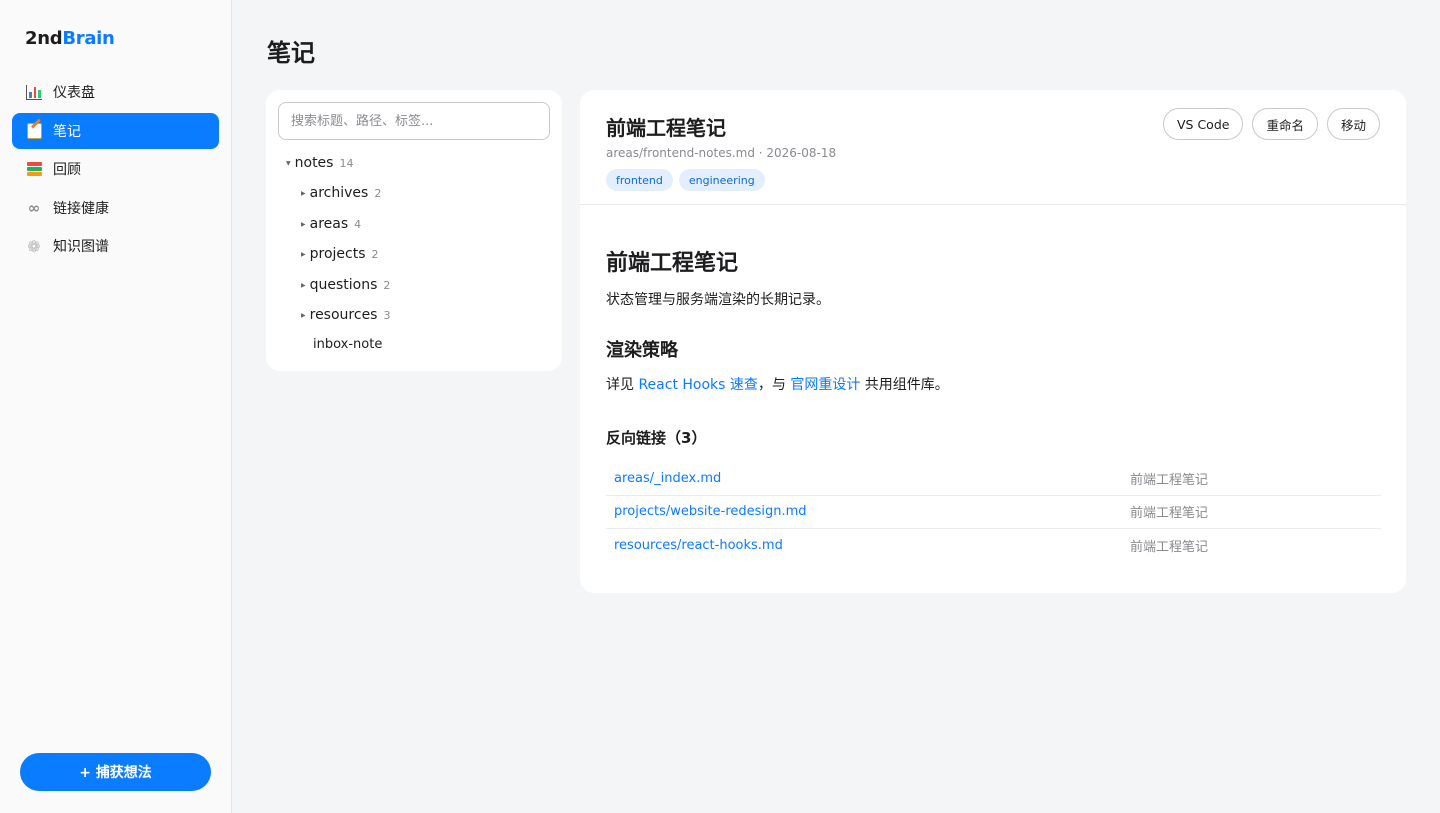  What do you see at coordinates (67, 131) in the screenshot?
I see `sidebar-item-label: 笔记` at bounding box center [67, 131].